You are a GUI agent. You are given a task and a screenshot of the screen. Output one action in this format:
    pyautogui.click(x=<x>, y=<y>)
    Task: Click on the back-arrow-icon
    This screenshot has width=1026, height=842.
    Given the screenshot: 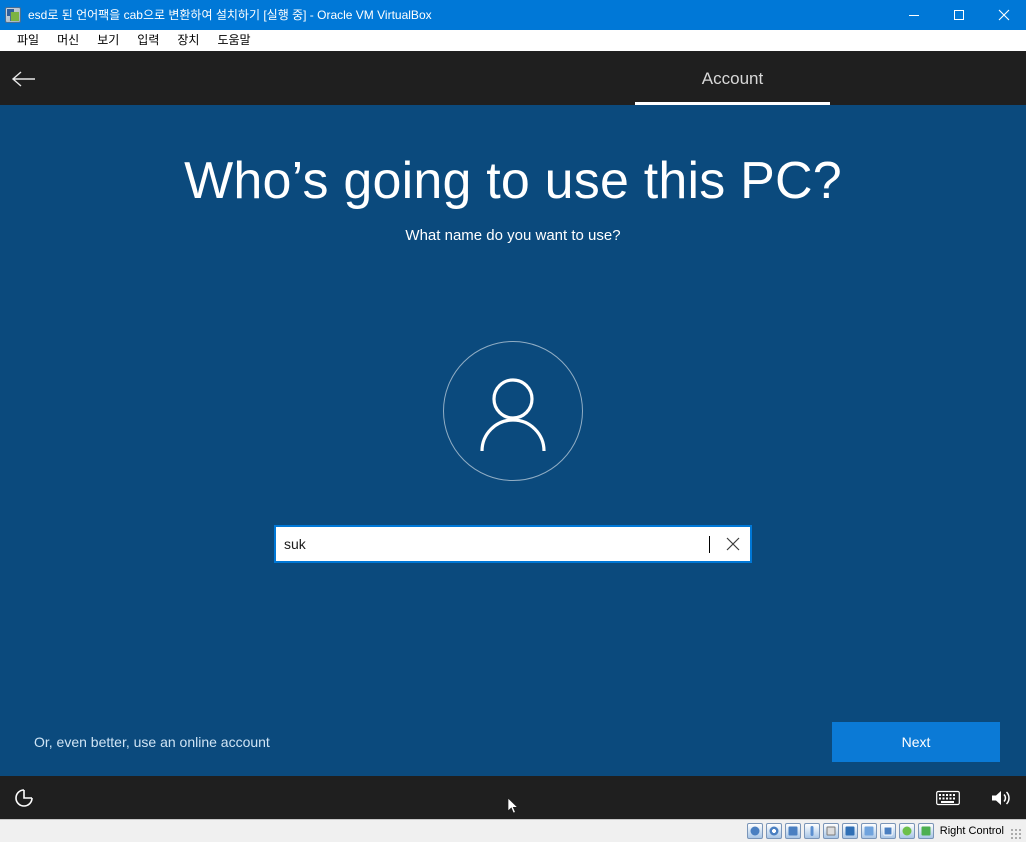 What is the action you would take?
    pyautogui.click(x=24, y=78)
    